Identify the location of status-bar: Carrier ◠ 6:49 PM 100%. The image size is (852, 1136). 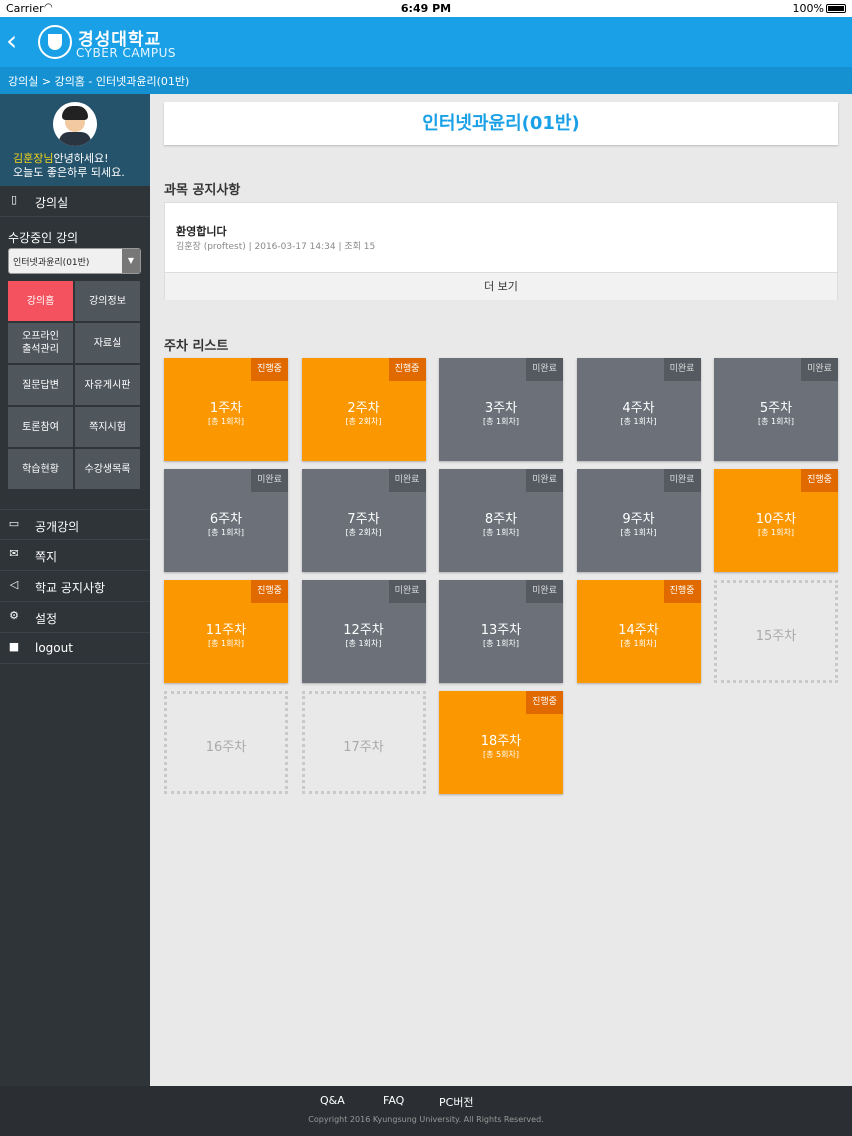
(426, 8).